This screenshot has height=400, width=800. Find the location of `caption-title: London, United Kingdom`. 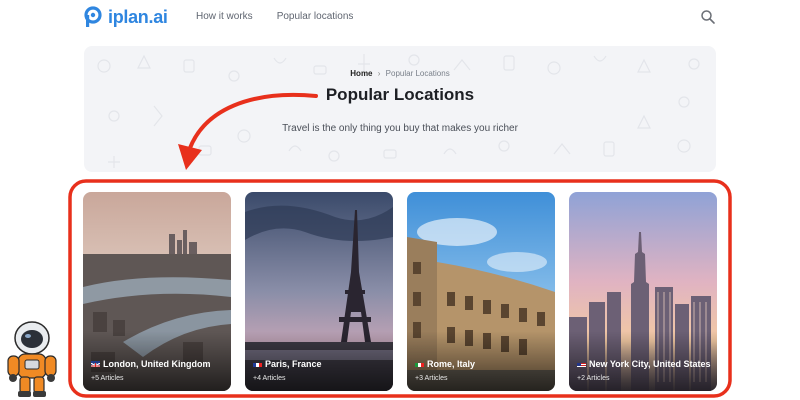

caption-title: London, United Kingdom is located at coordinates (150, 364).